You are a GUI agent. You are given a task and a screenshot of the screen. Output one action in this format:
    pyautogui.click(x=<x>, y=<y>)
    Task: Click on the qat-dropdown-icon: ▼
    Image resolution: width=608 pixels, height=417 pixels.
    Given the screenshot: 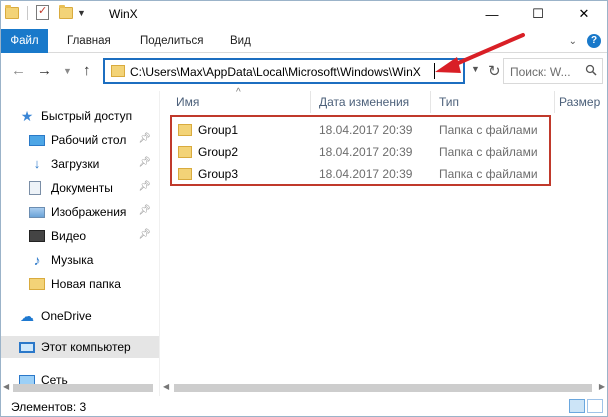 What is the action you would take?
    pyautogui.click(x=81, y=13)
    